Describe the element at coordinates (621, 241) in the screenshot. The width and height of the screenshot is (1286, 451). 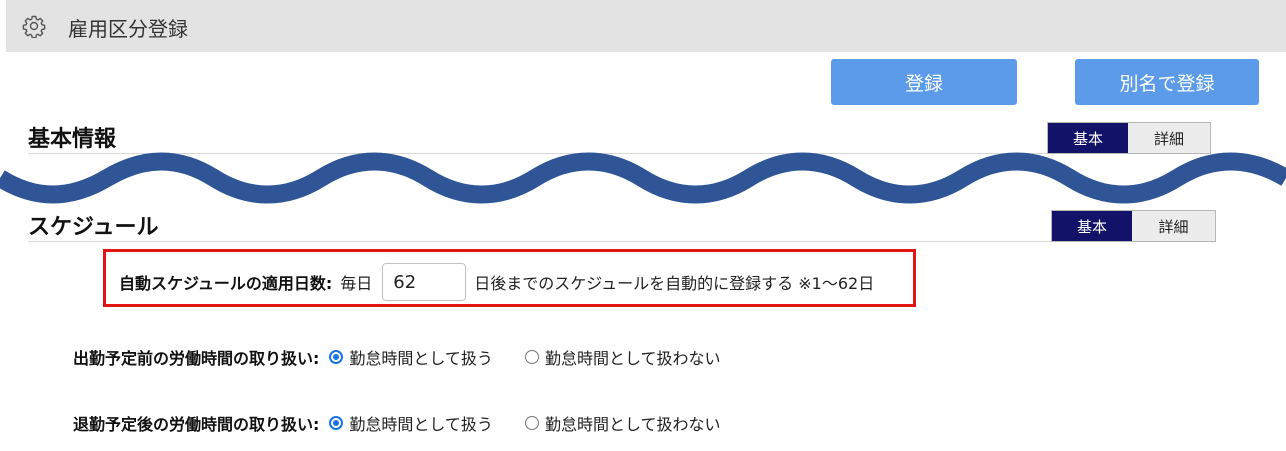
I see `divider` at that location.